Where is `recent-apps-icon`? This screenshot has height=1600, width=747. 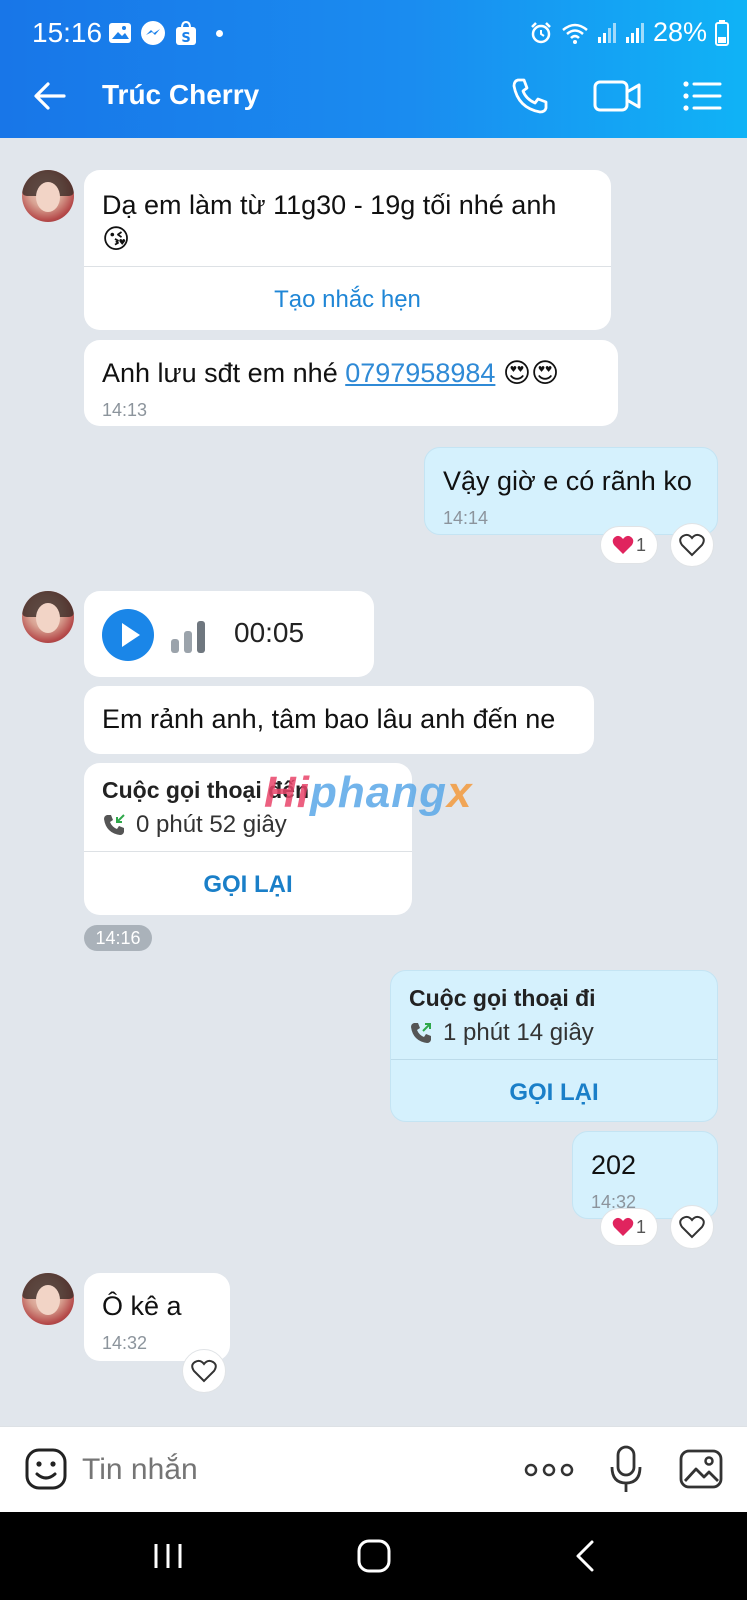 recent-apps-icon is located at coordinates (168, 1556).